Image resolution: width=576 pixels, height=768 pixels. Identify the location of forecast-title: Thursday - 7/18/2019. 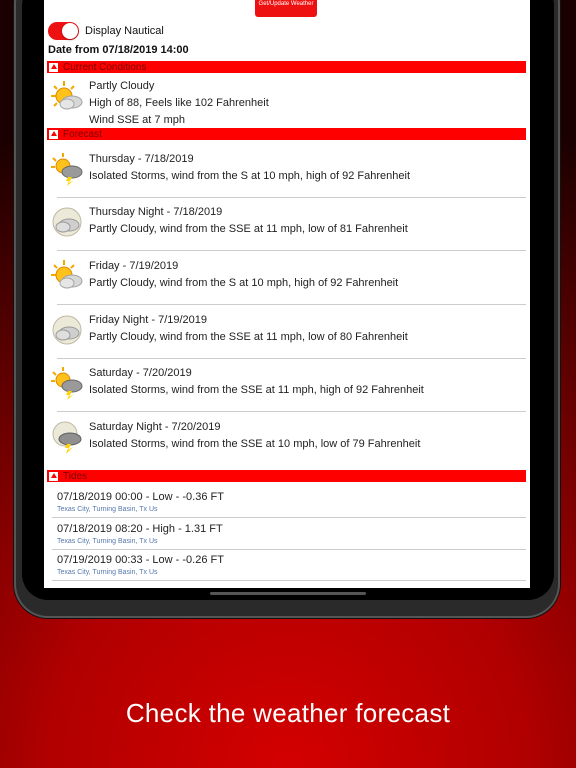
(141, 159).